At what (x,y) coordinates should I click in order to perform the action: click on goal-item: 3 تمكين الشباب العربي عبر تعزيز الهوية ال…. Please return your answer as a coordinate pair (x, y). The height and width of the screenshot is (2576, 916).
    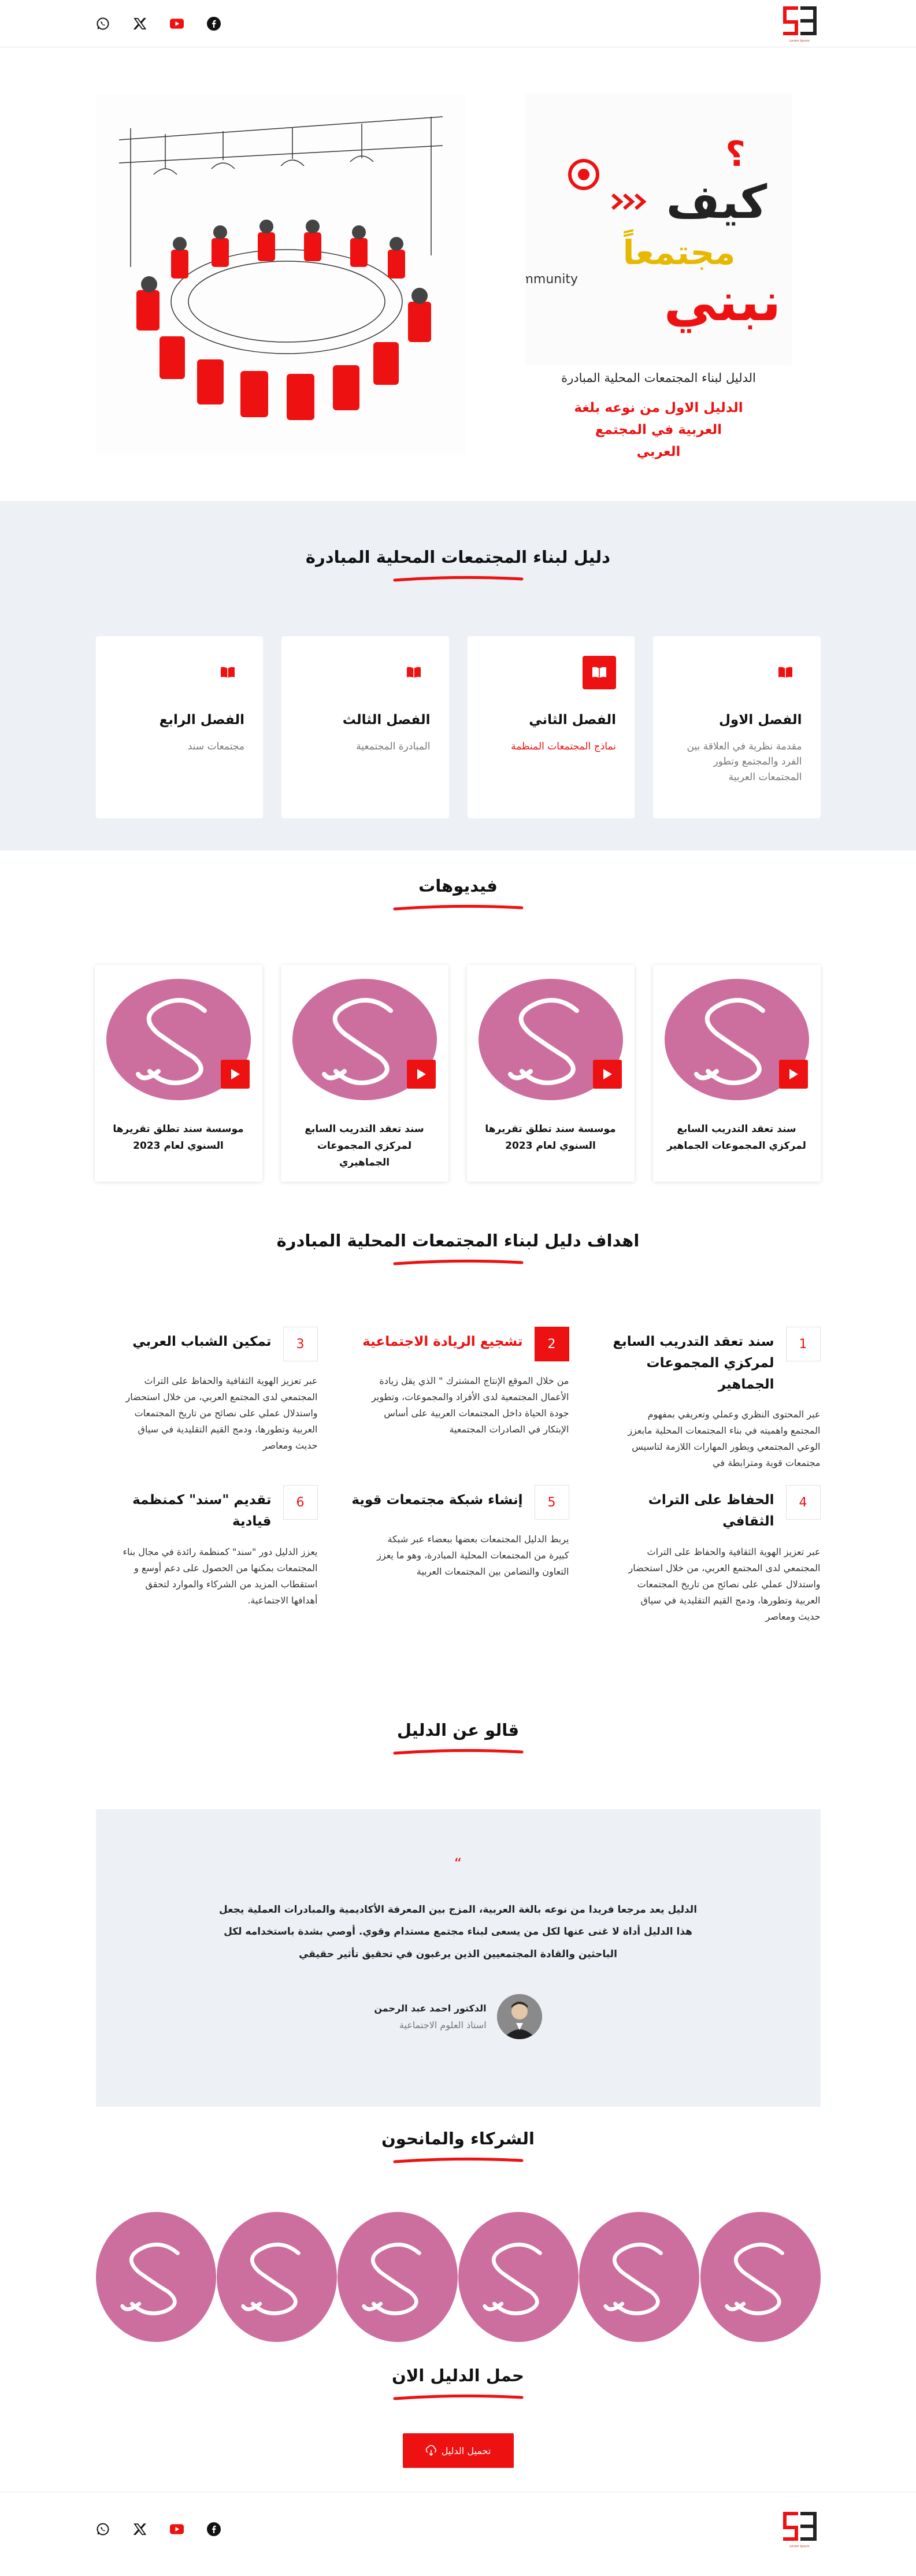
    Looking at the image, I should click on (206, 1399).